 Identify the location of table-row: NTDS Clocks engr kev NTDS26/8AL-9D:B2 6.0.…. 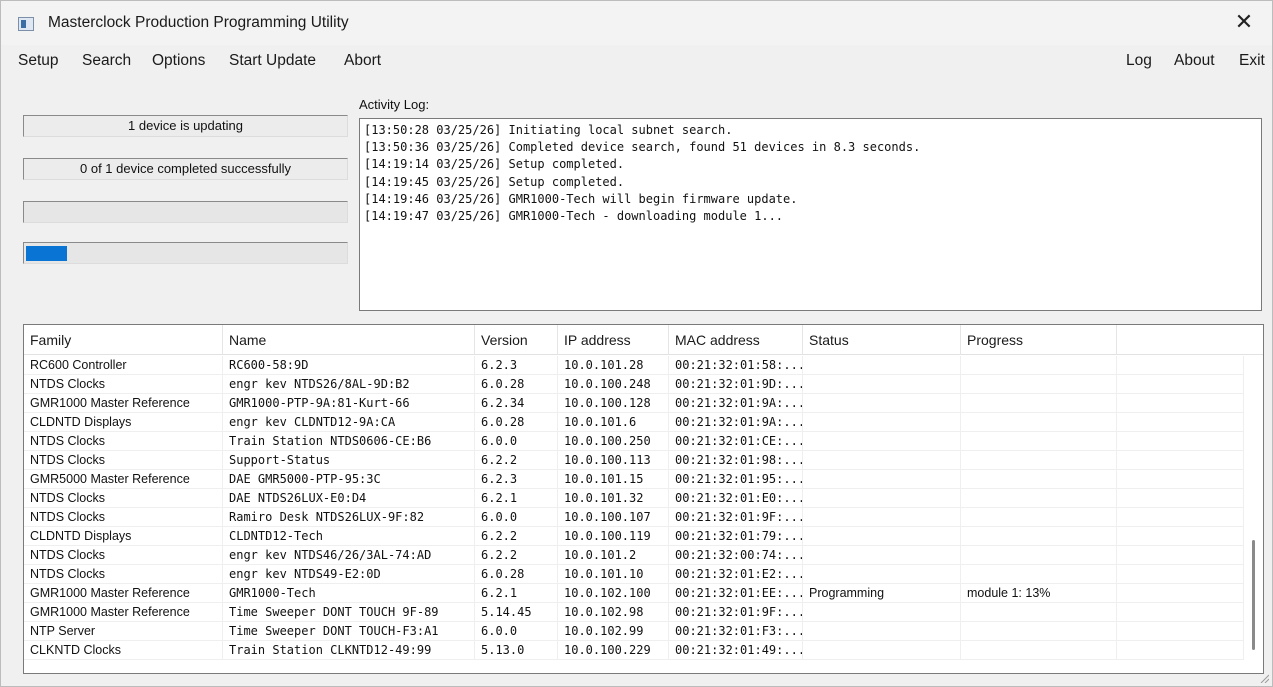
(634, 384).